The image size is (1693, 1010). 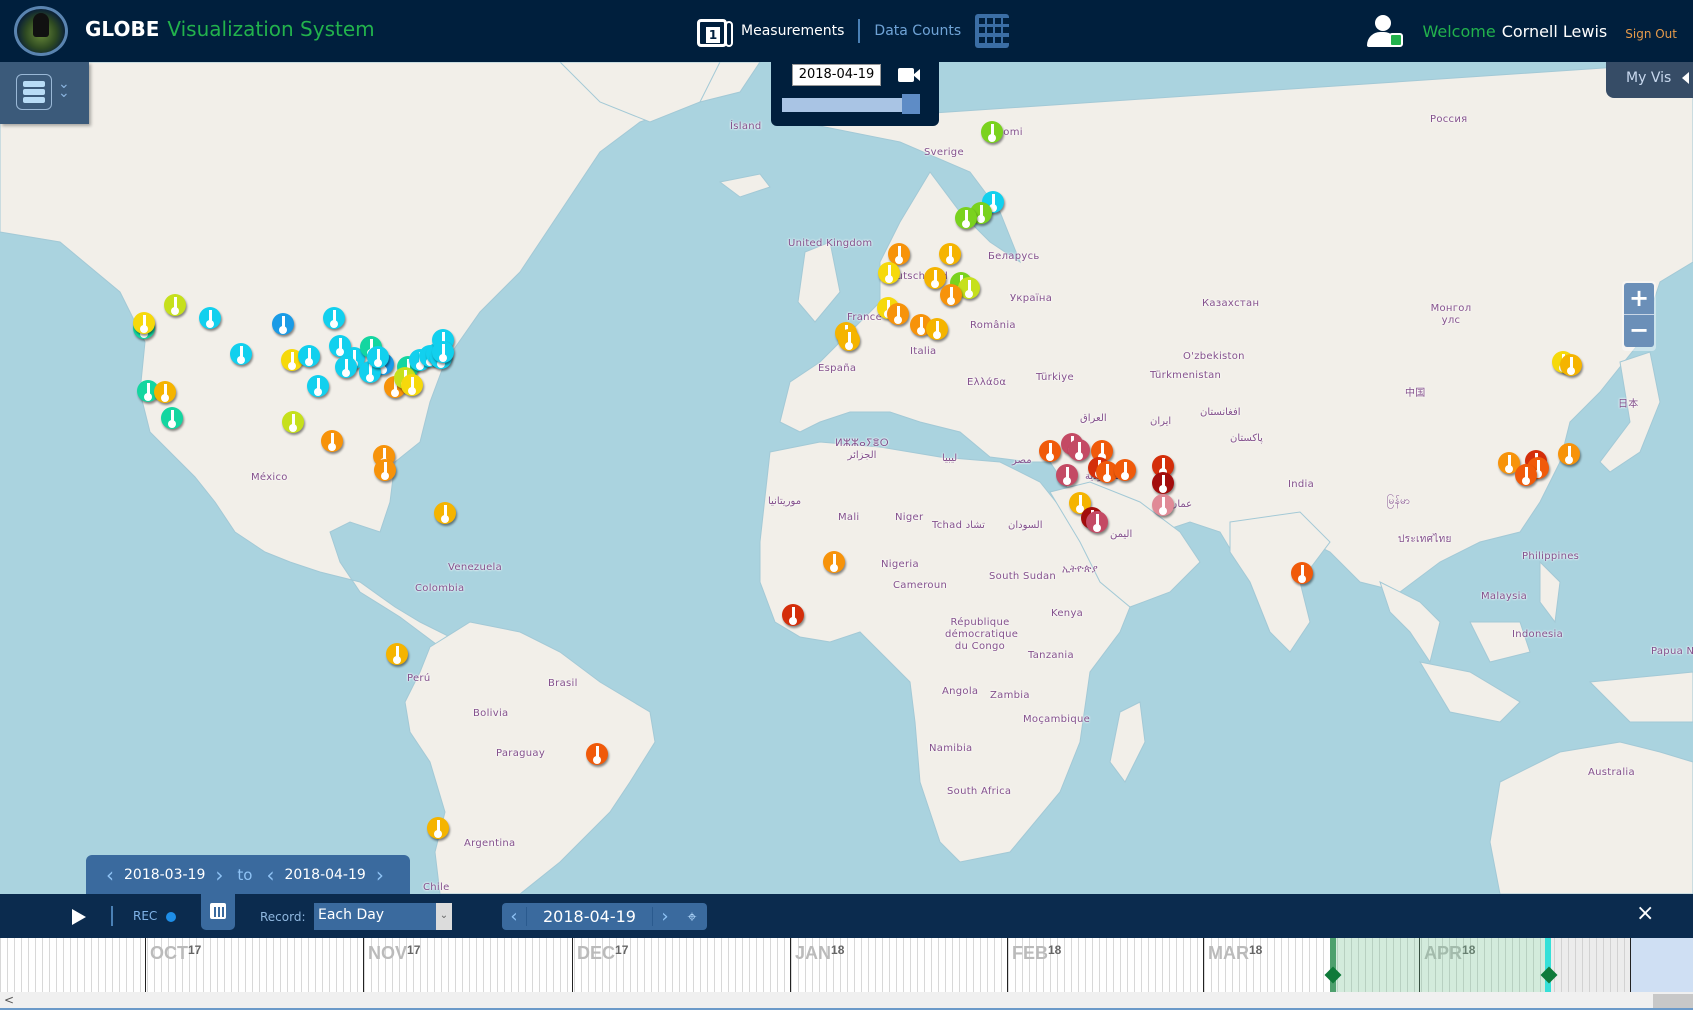 I want to click on map-label: Venezuela, so click(x=475, y=567).